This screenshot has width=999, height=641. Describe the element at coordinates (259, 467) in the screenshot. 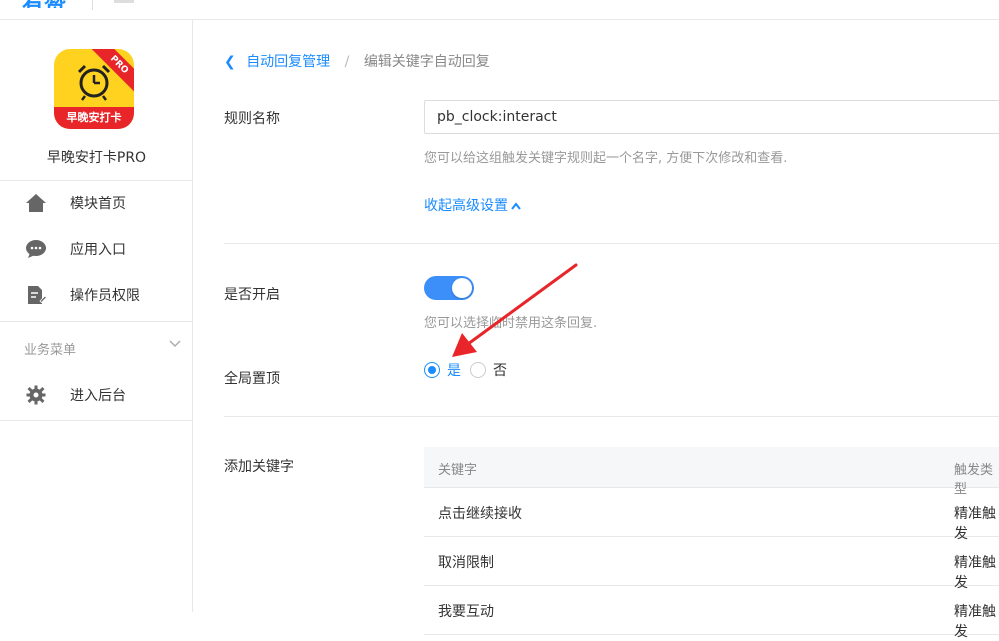

I see `keywords-label: 添加关键字` at that location.